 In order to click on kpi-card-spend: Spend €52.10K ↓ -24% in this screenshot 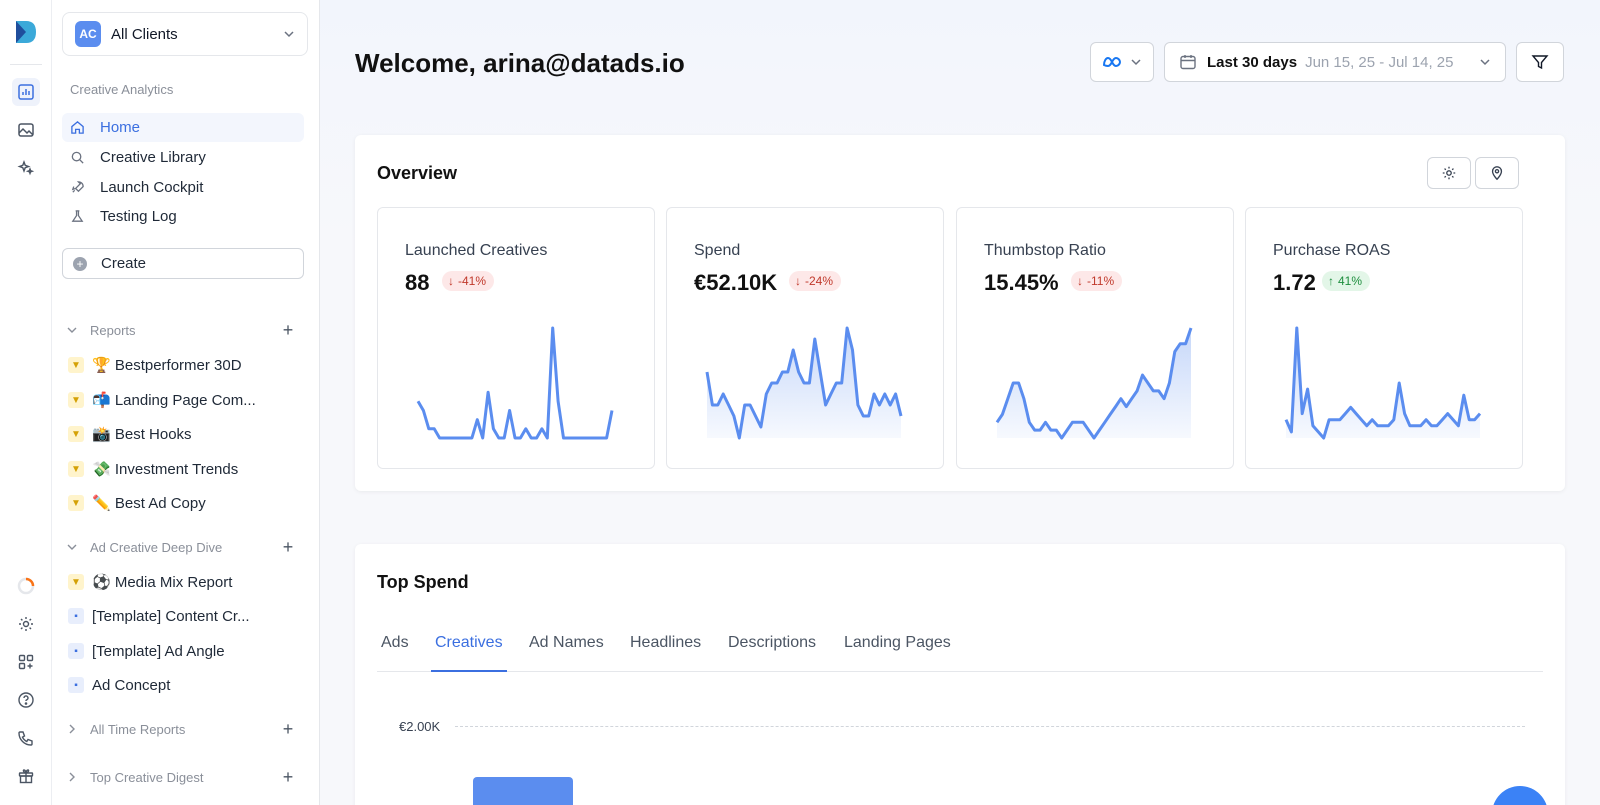, I will do `click(805, 338)`.